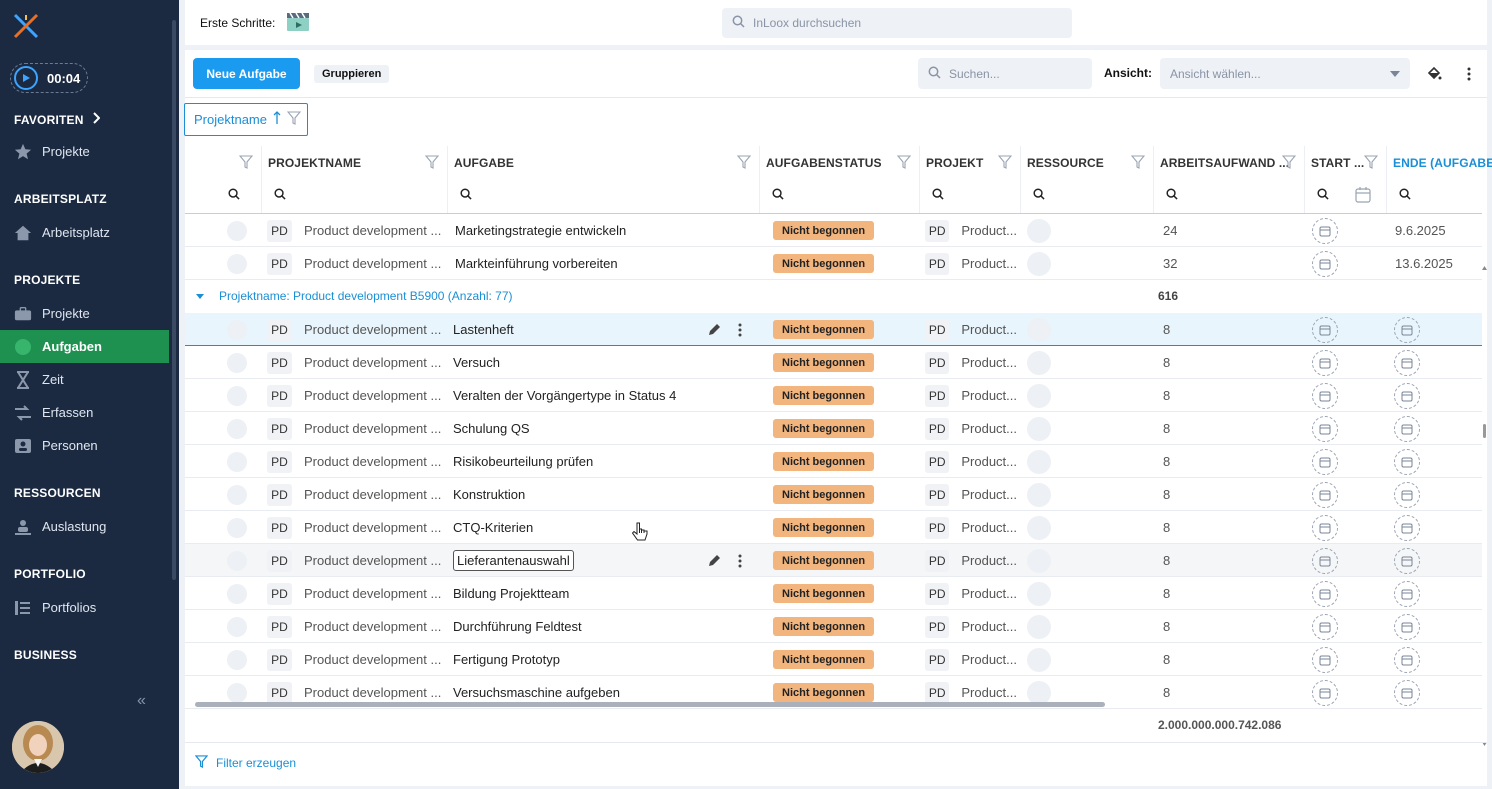 The width and height of the screenshot is (1492, 789). Describe the element at coordinates (506, 659) in the screenshot. I see `task-cell: Fertigung Prototyp` at that location.